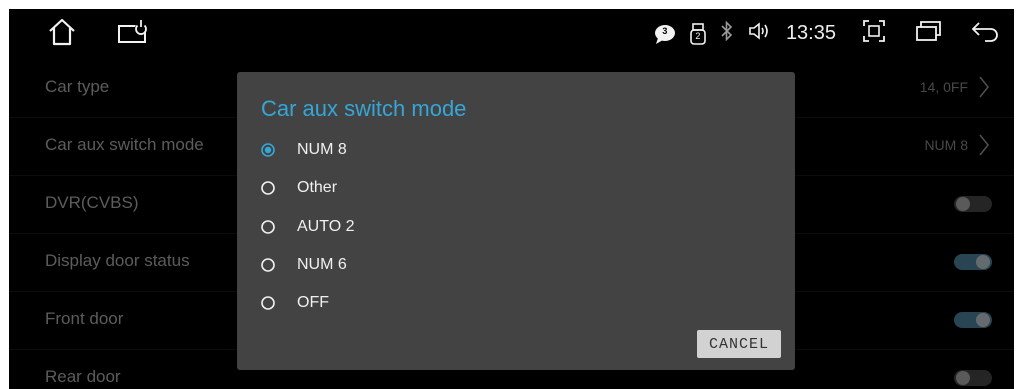 Image resolution: width=1023 pixels, height=389 pixels. I want to click on radio-selected-icon, so click(268, 150).